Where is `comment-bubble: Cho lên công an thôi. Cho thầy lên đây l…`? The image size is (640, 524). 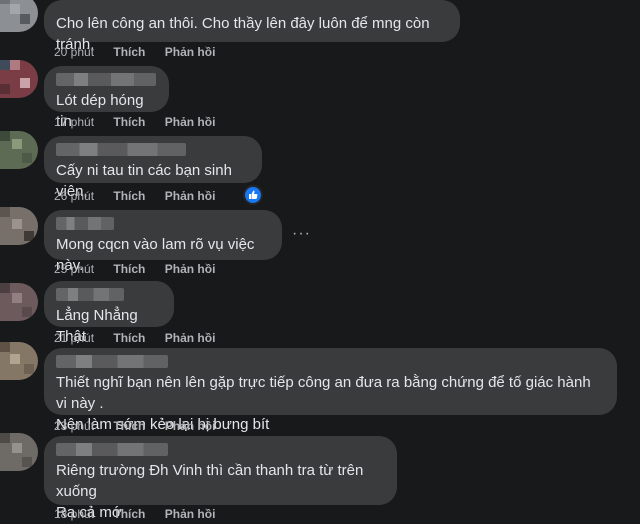 comment-bubble: Cho lên công an thôi. Cho thầy lên đây l… is located at coordinates (252, 26).